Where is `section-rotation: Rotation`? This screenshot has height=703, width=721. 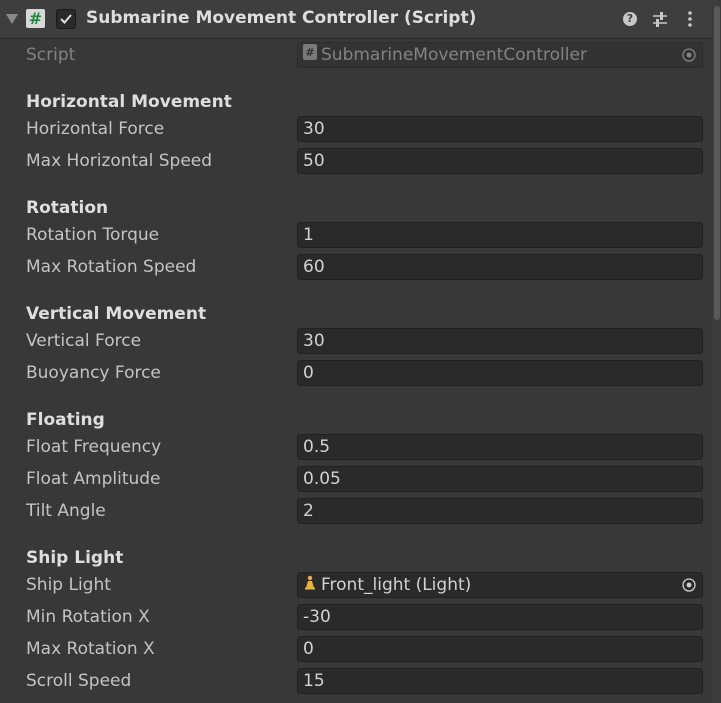 section-rotation: Rotation is located at coordinates (67, 208).